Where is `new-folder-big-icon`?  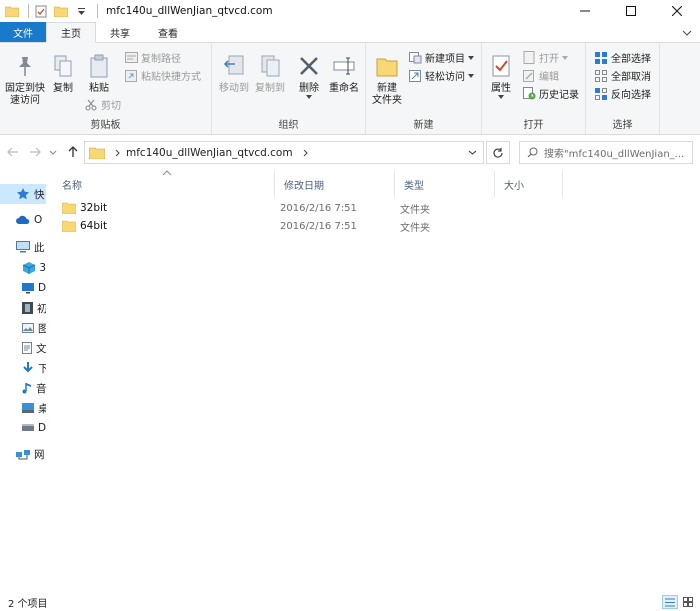 new-folder-big-icon is located at coordinates (387, 66).